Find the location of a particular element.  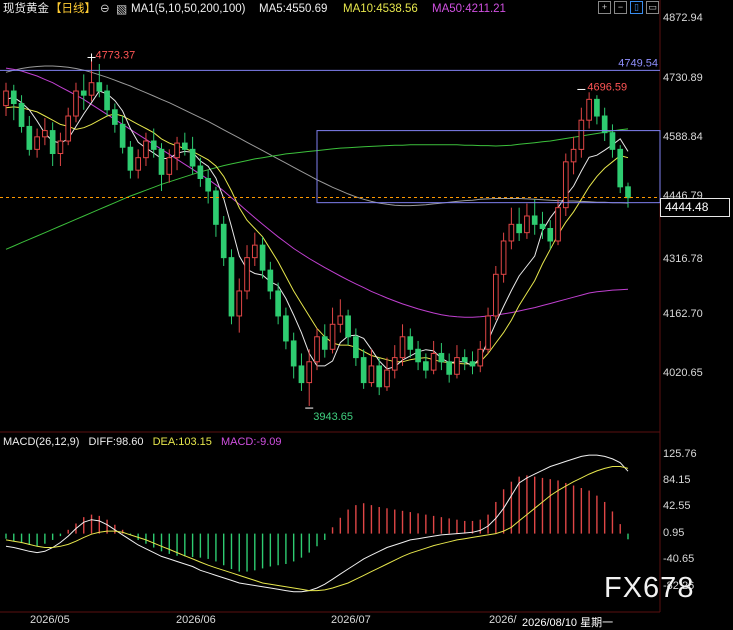

recent-high-label: 4696.59 is located at coordinates (607, 87).